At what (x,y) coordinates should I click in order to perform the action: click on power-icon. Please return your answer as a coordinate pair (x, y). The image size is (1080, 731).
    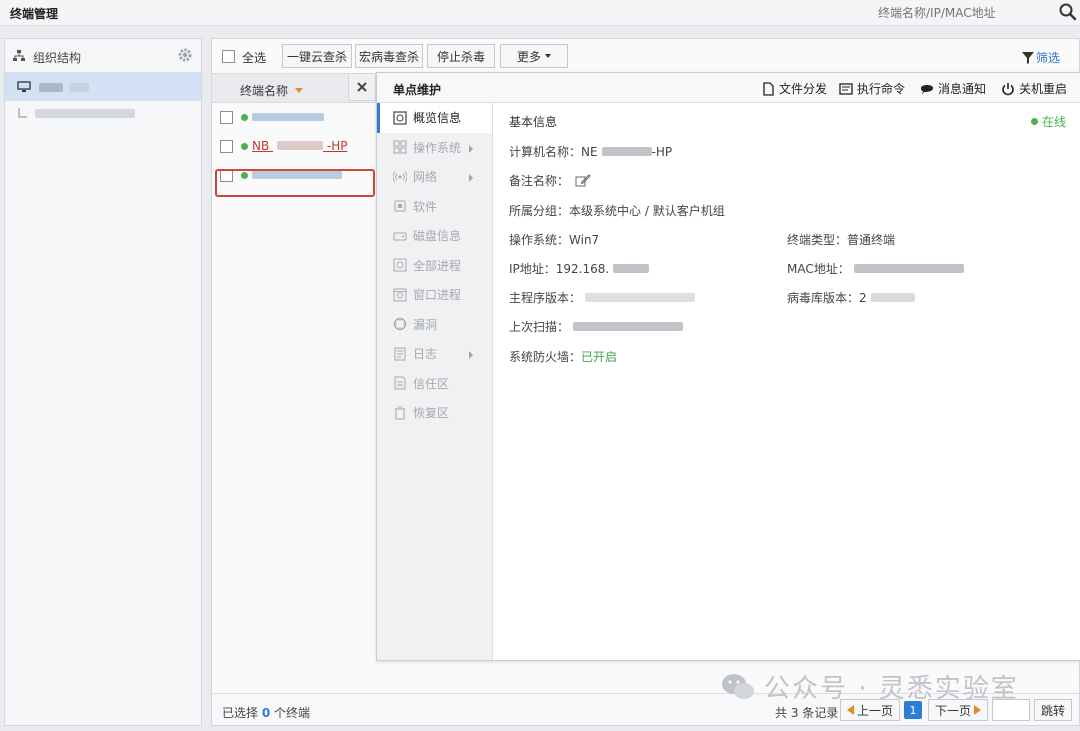
    Looking at the image, I should click on (1008, 88).